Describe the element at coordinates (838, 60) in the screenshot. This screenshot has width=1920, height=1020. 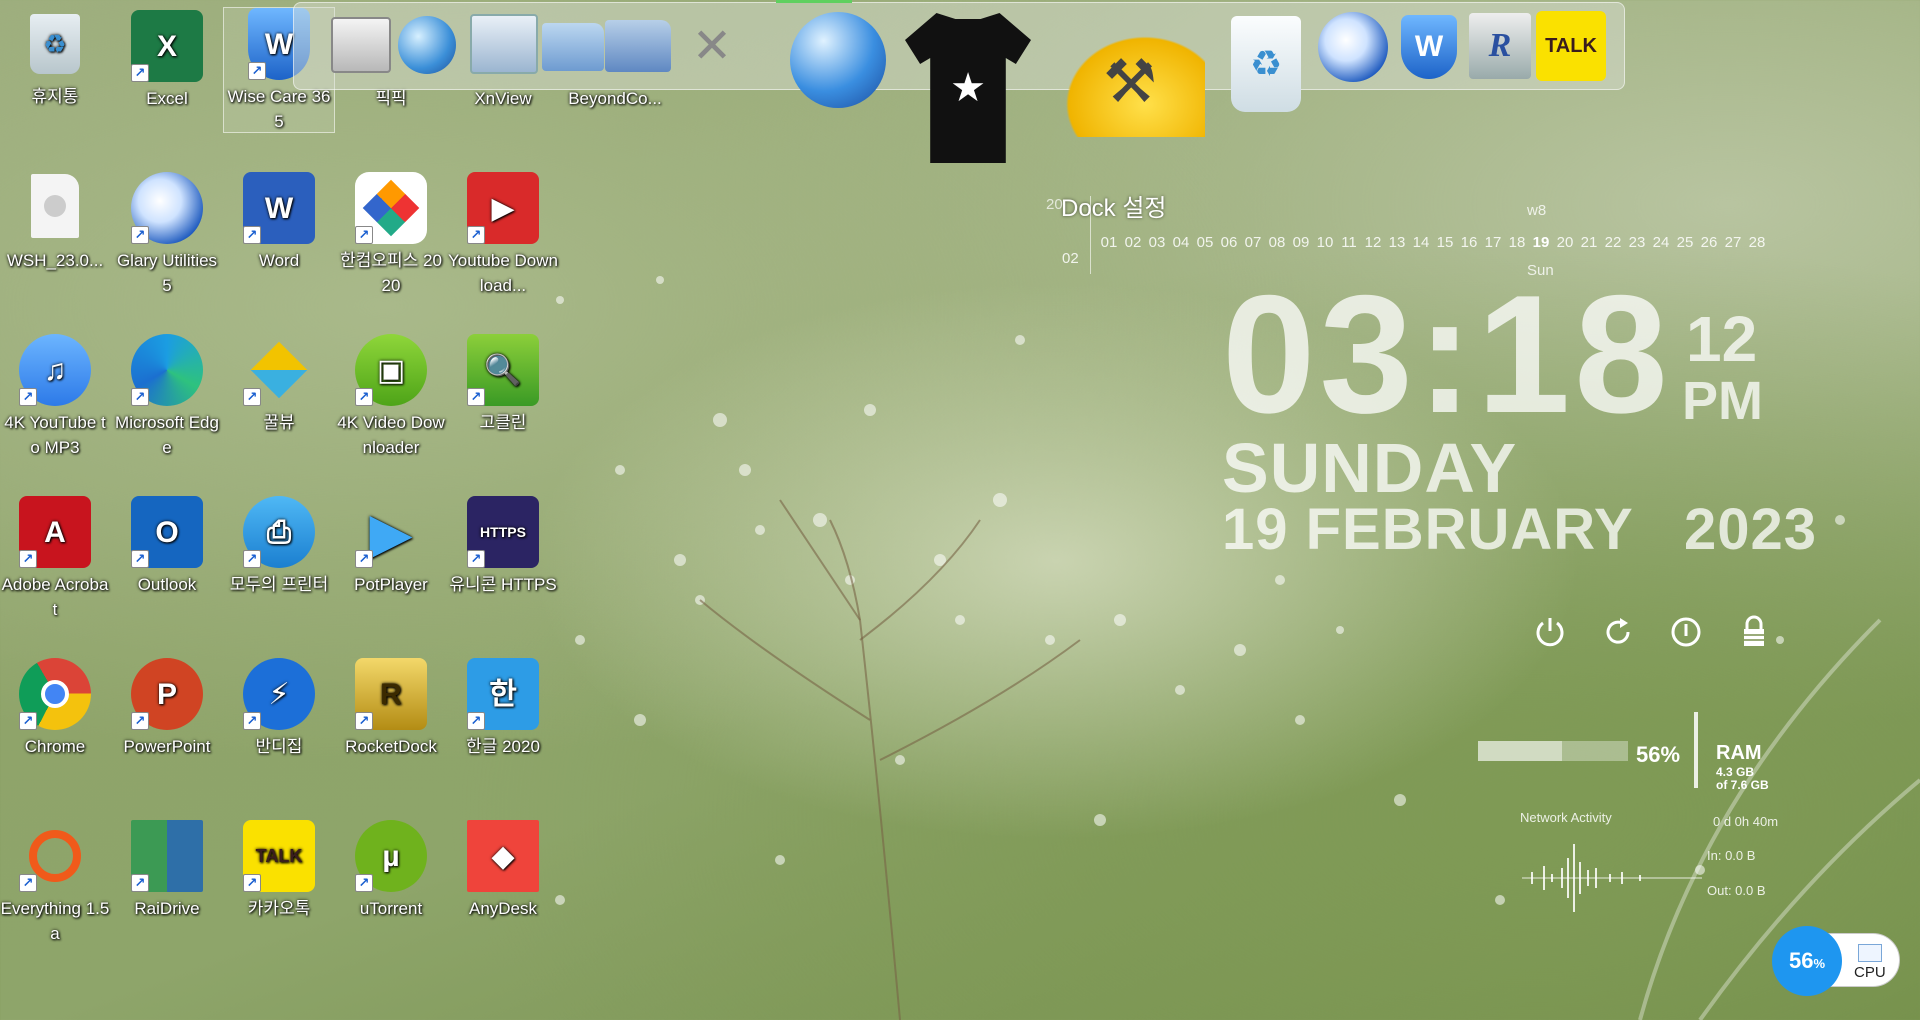
I see `dock-item-globe` at that location.